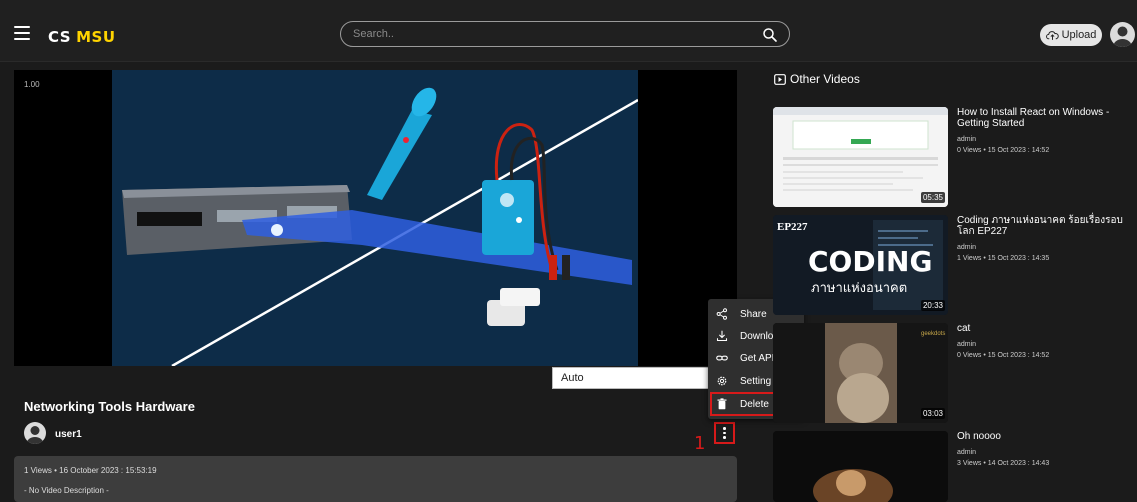 Image resolution: width=1137 pixels, height=502 pixels. I want to click on video-thumbnail: EP227 CODING ภาษาแห่งอนาคต 20:33, so click(860, 265).